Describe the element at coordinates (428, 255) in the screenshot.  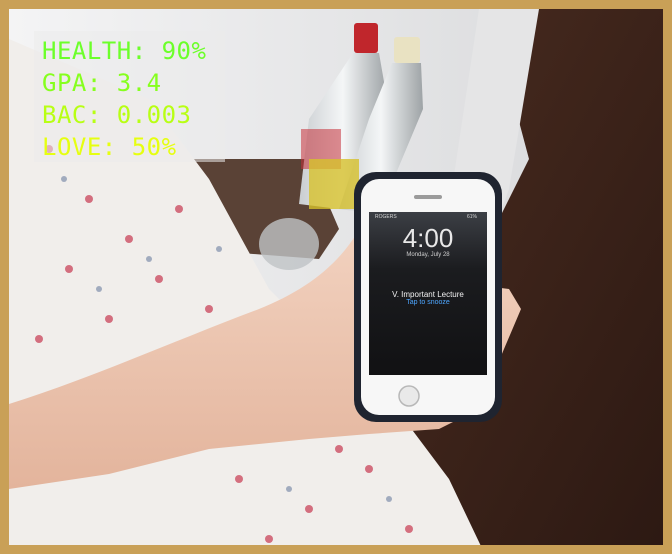
I see `lockscreen-date: Monday, July 28` at that location.